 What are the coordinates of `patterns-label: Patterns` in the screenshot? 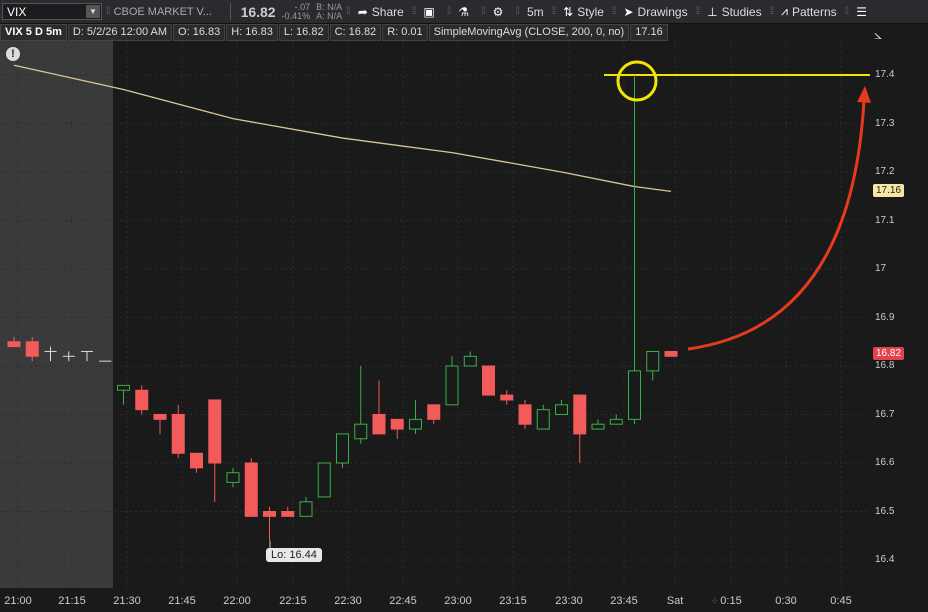 It's located at (814, 11).